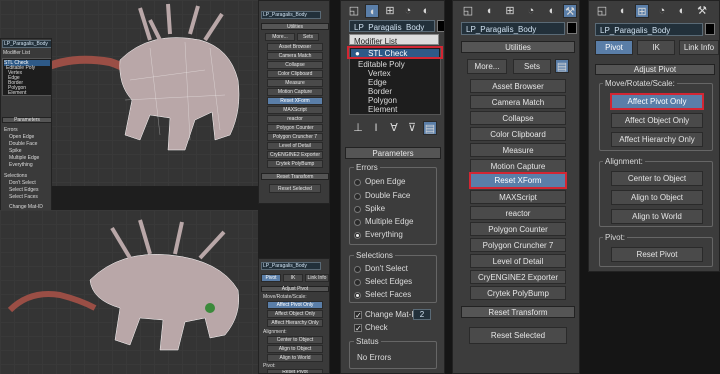 This screenshot has width=720, height=374. Describe the element at coordinates (317, 278) in the screenshot. I see `mini-tab-link-info: Link Info` at that location.